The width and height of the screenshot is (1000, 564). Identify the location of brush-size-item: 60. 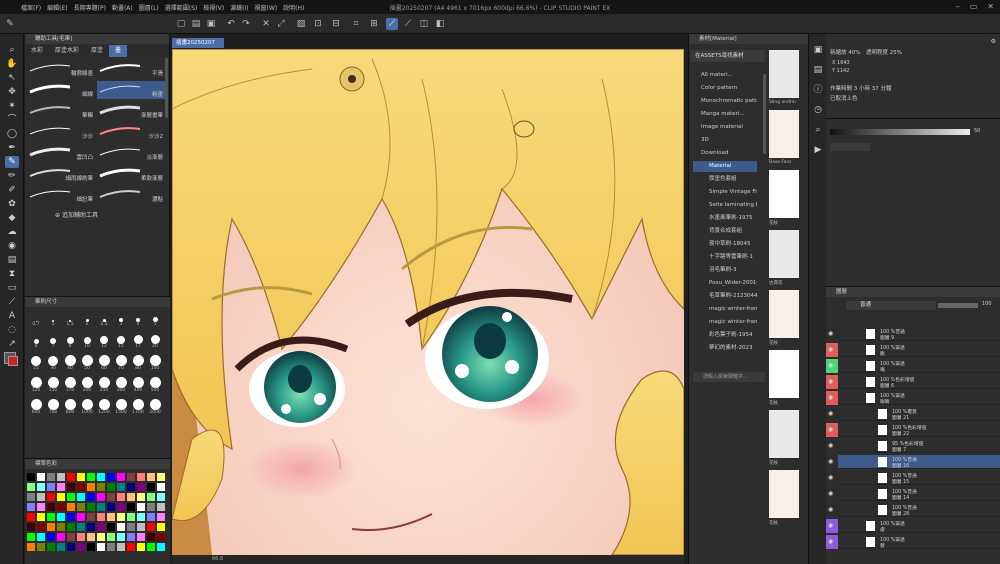
(104, 364).